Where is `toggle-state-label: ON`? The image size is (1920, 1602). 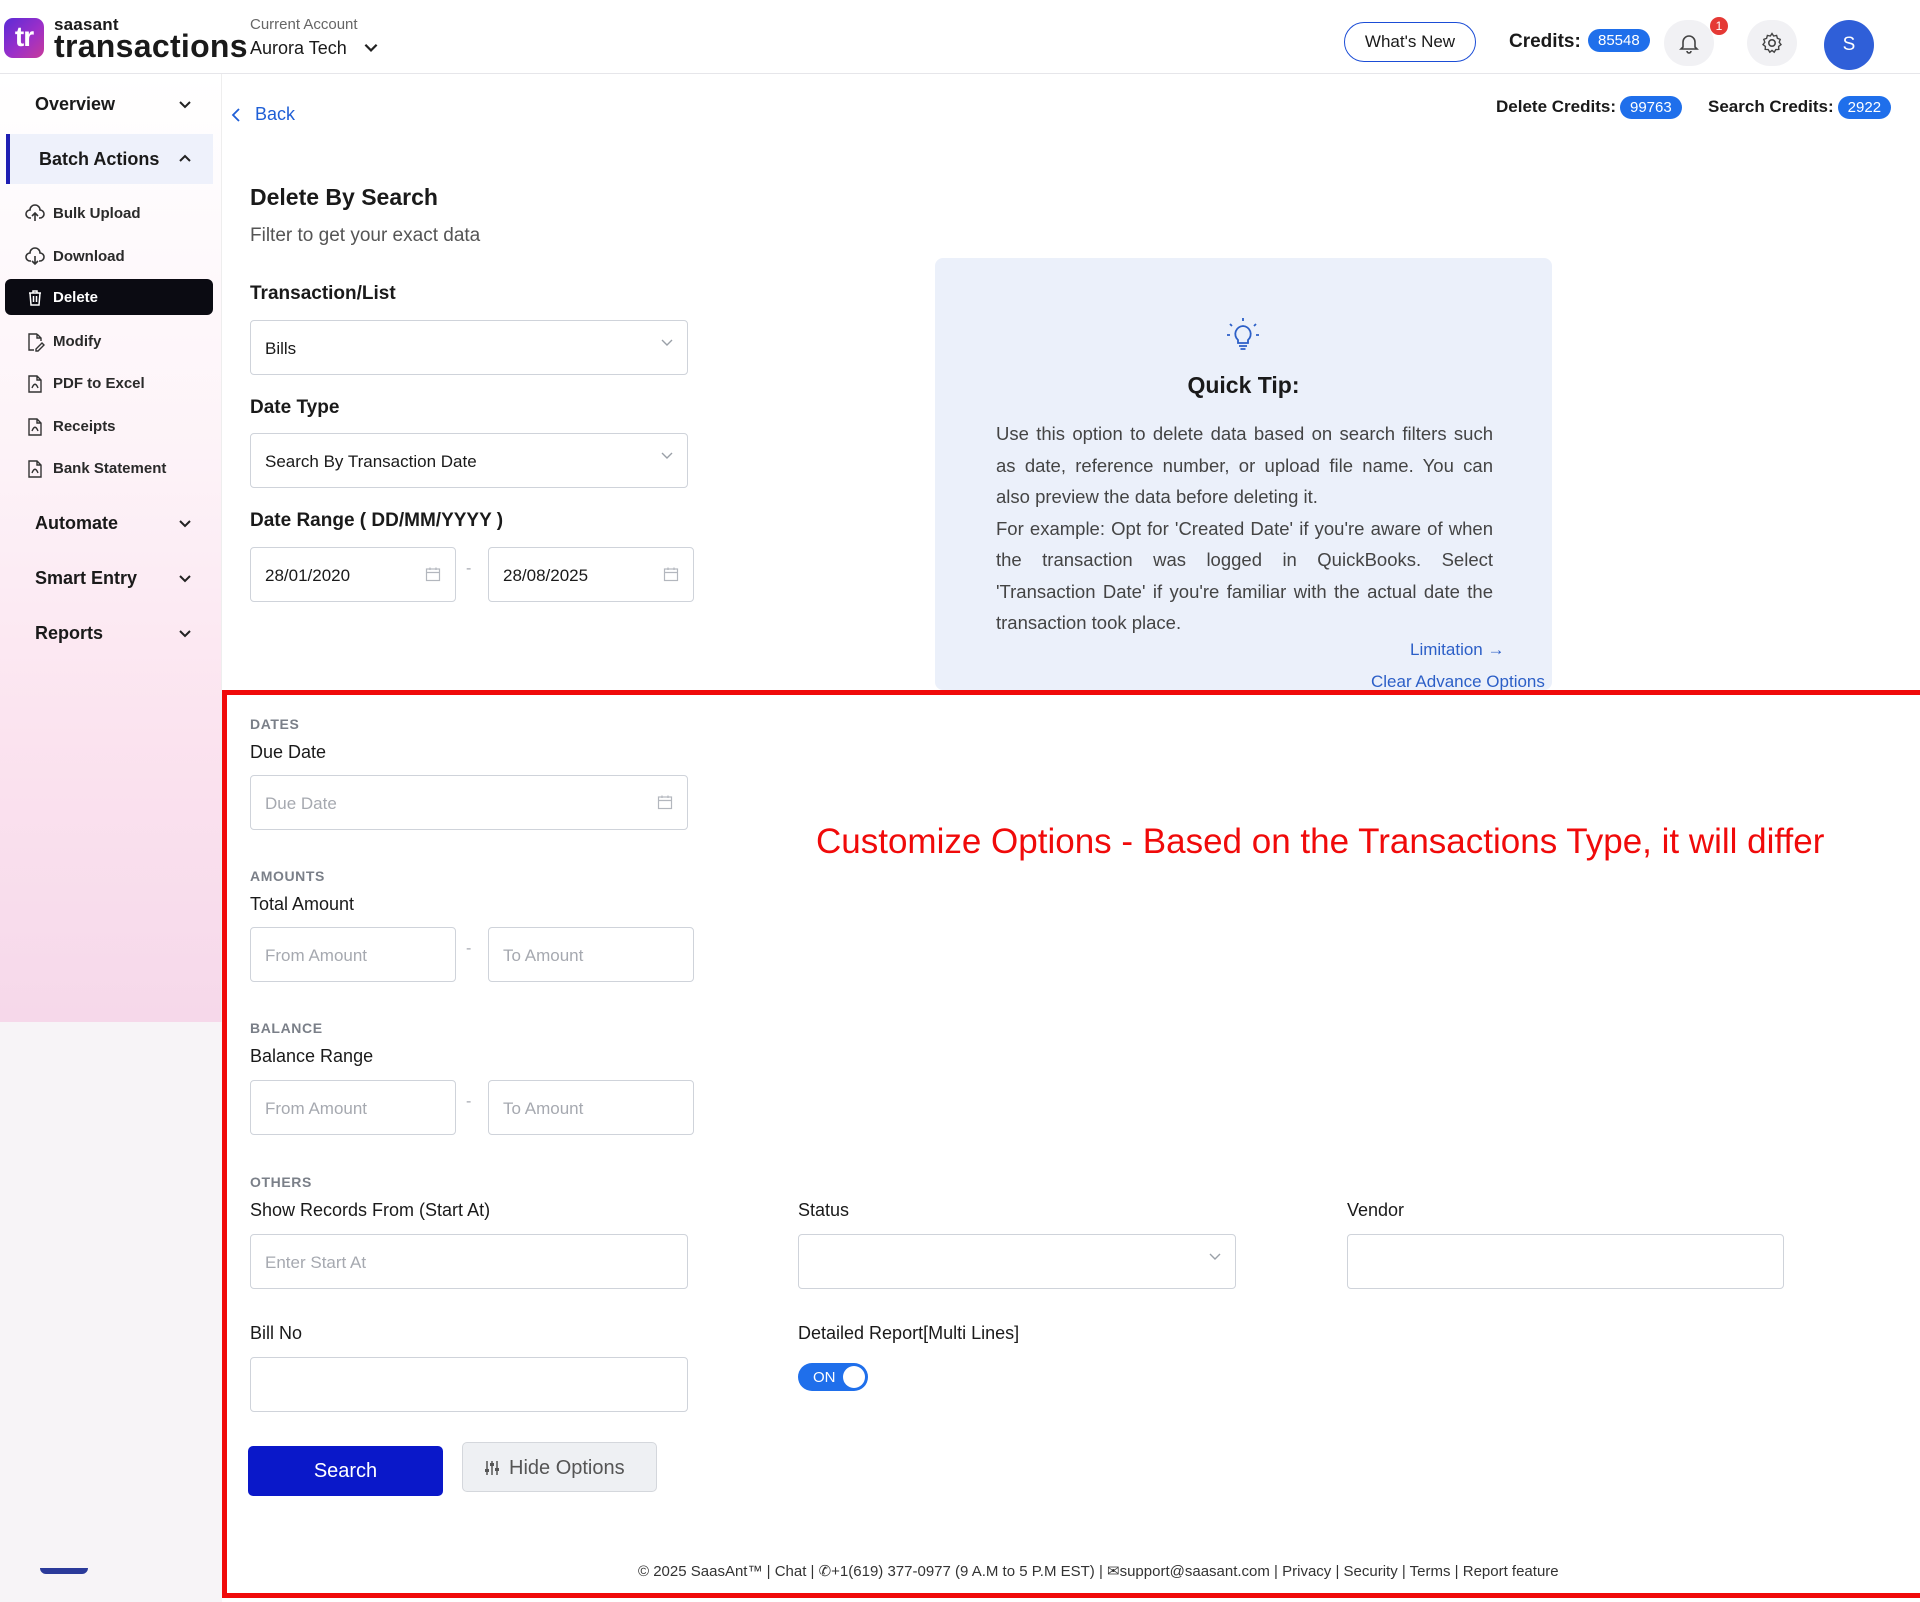 toggle-state-label: ON is located at coordinates (824, 1377).